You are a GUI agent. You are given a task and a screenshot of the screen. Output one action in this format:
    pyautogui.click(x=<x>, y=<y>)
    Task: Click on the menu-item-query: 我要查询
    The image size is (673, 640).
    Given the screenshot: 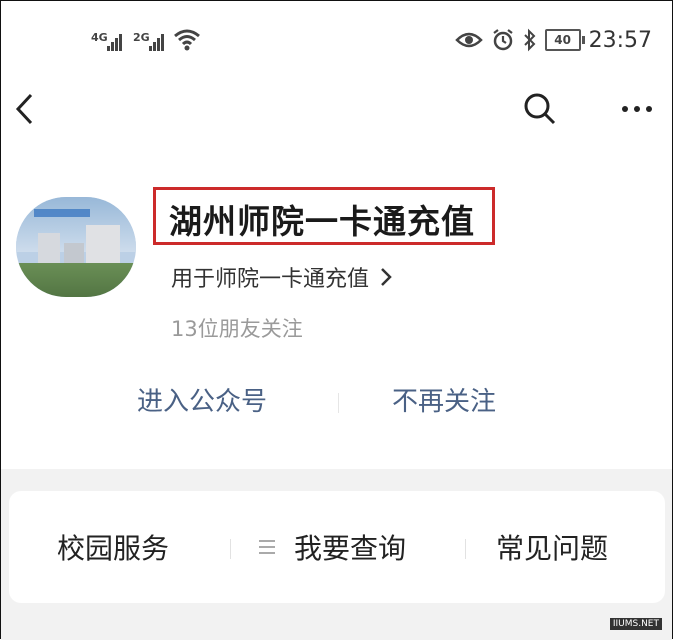 What is the action you would take?
    pyautogui.click(x=350, y=547)
    